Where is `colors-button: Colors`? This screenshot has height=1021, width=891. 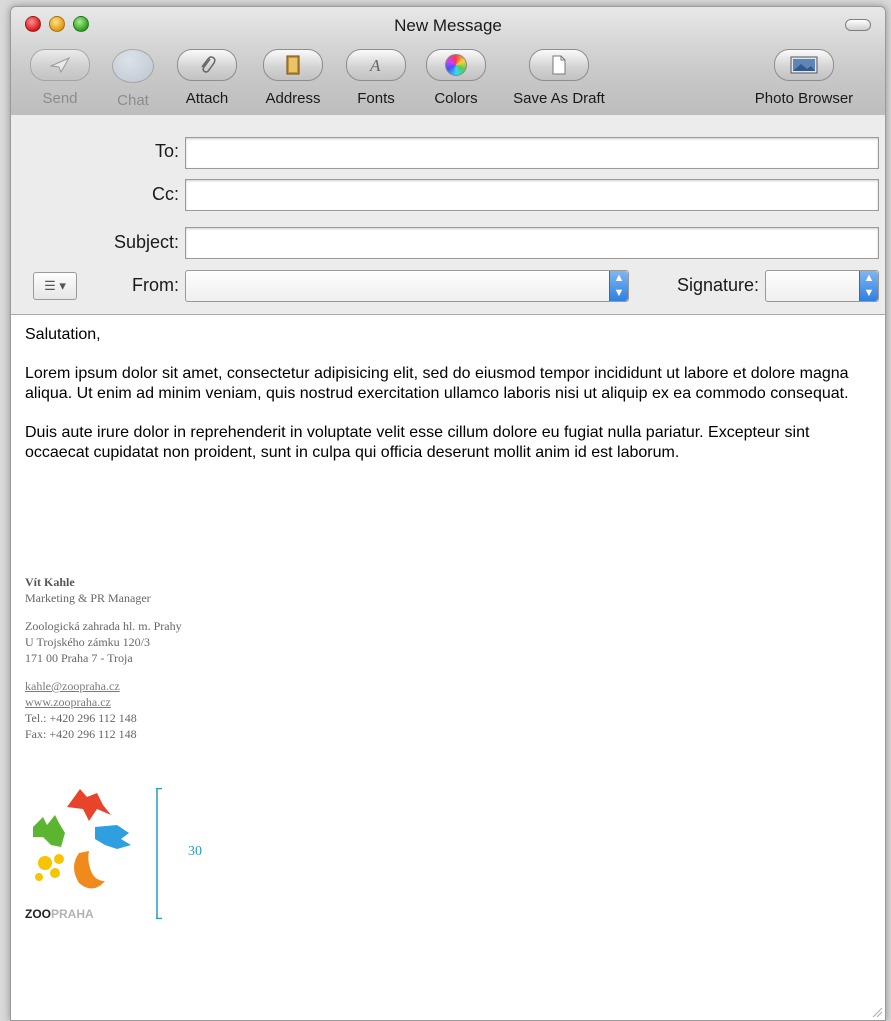 colors-button: Colors is located at coordinates (456, 78).